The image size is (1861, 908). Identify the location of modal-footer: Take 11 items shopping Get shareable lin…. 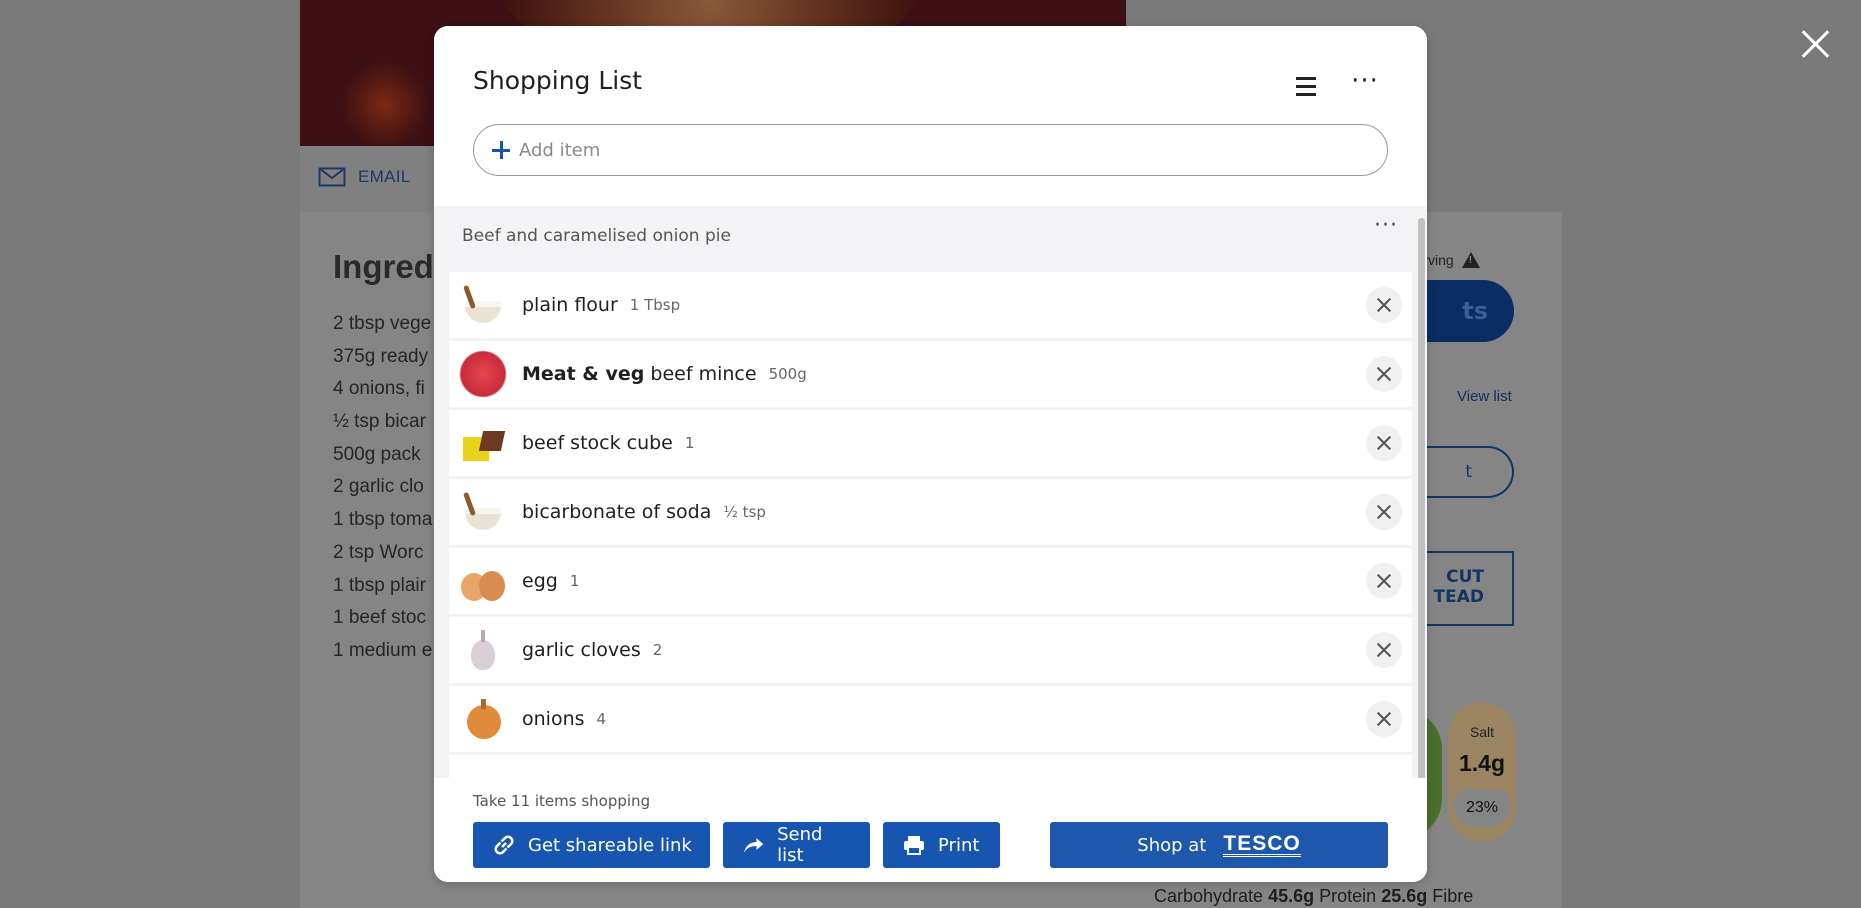
(930, 830).